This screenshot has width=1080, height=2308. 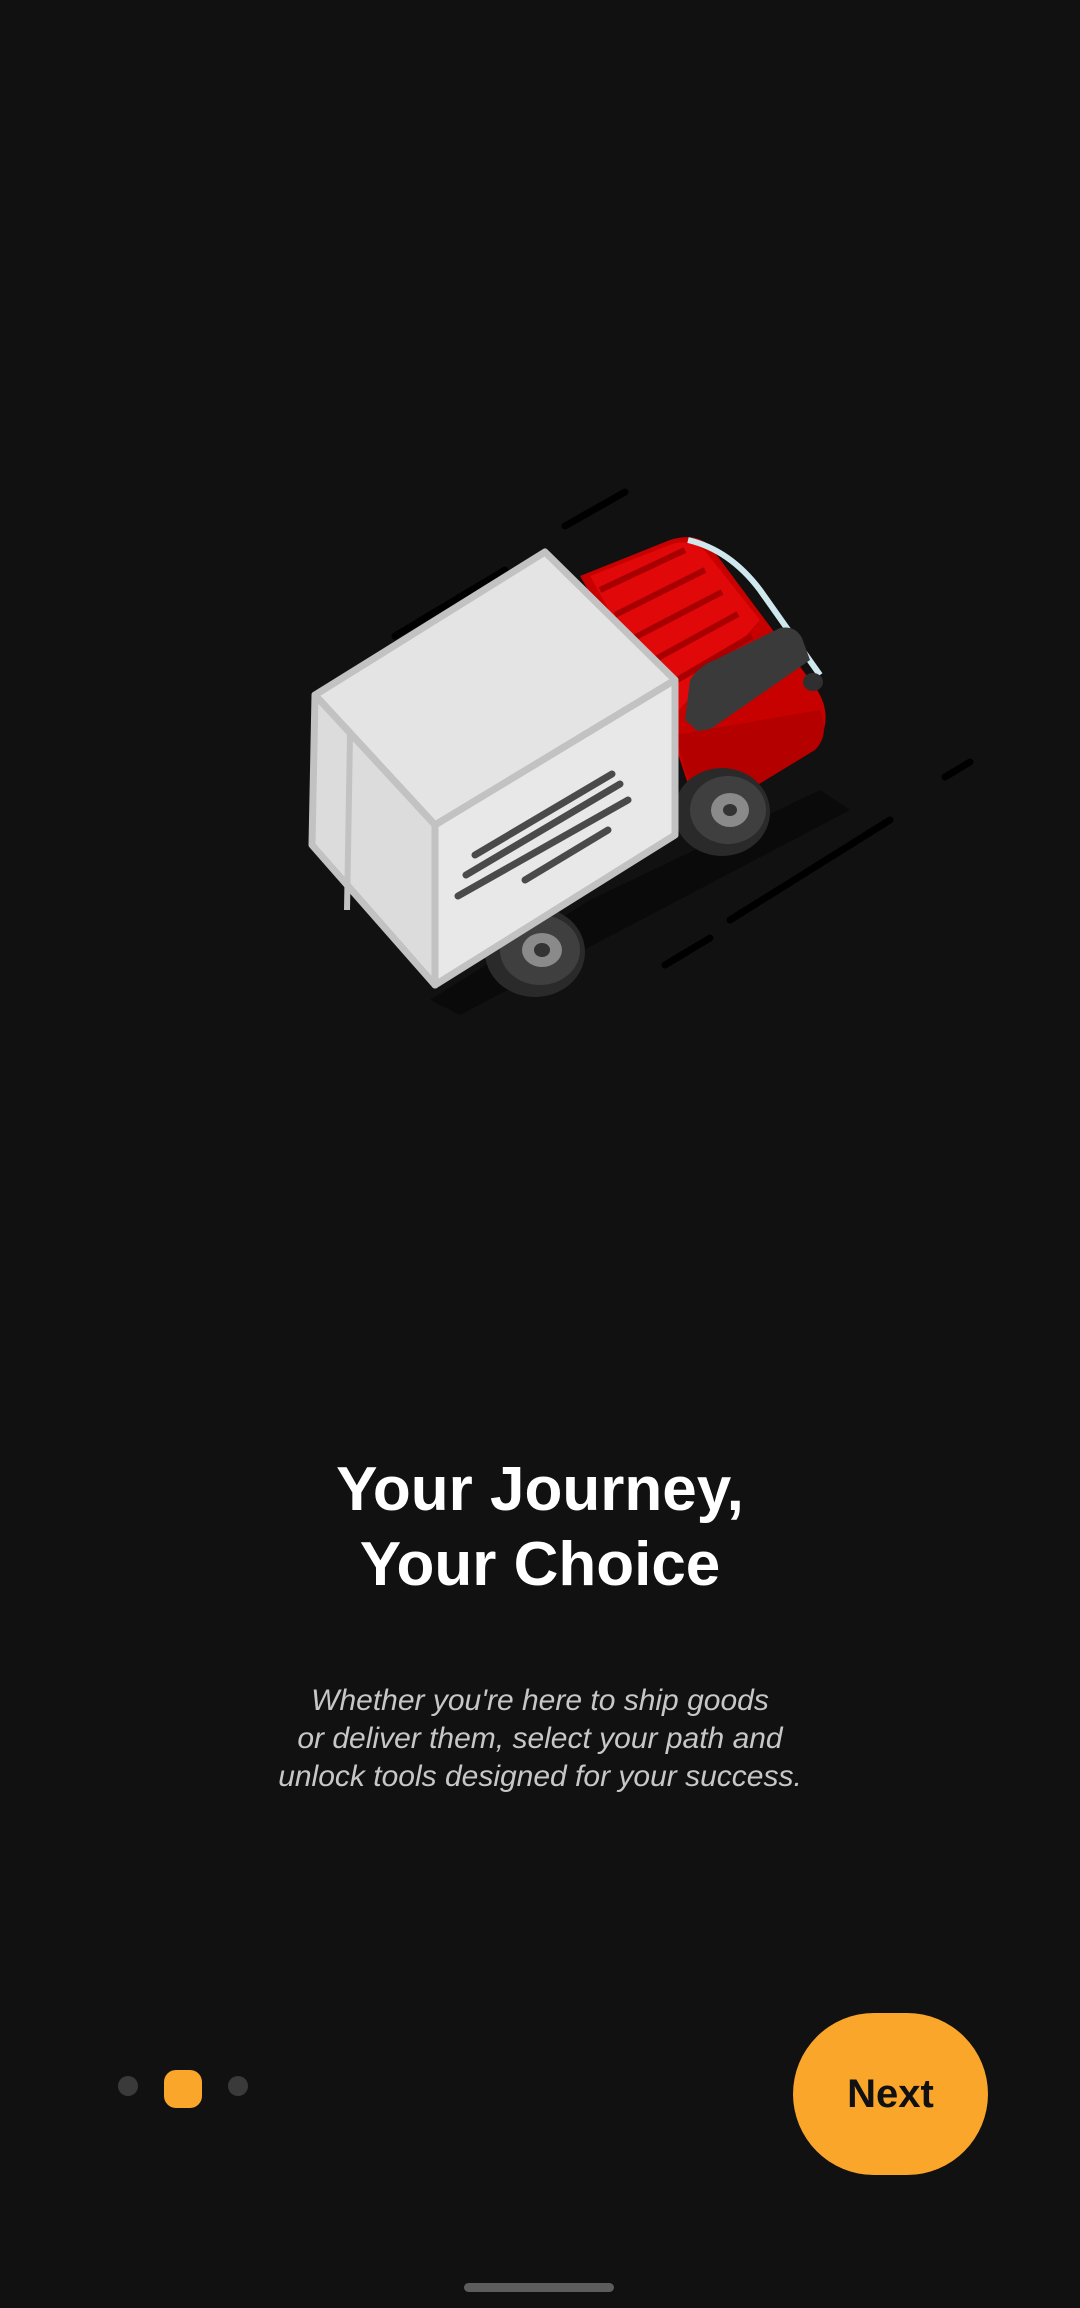 What do you see at coordinates (540, 1700) in the screenshot?
I see `description-line-1: Whether you're here to ship goods` at bounding box center [540, 1700].